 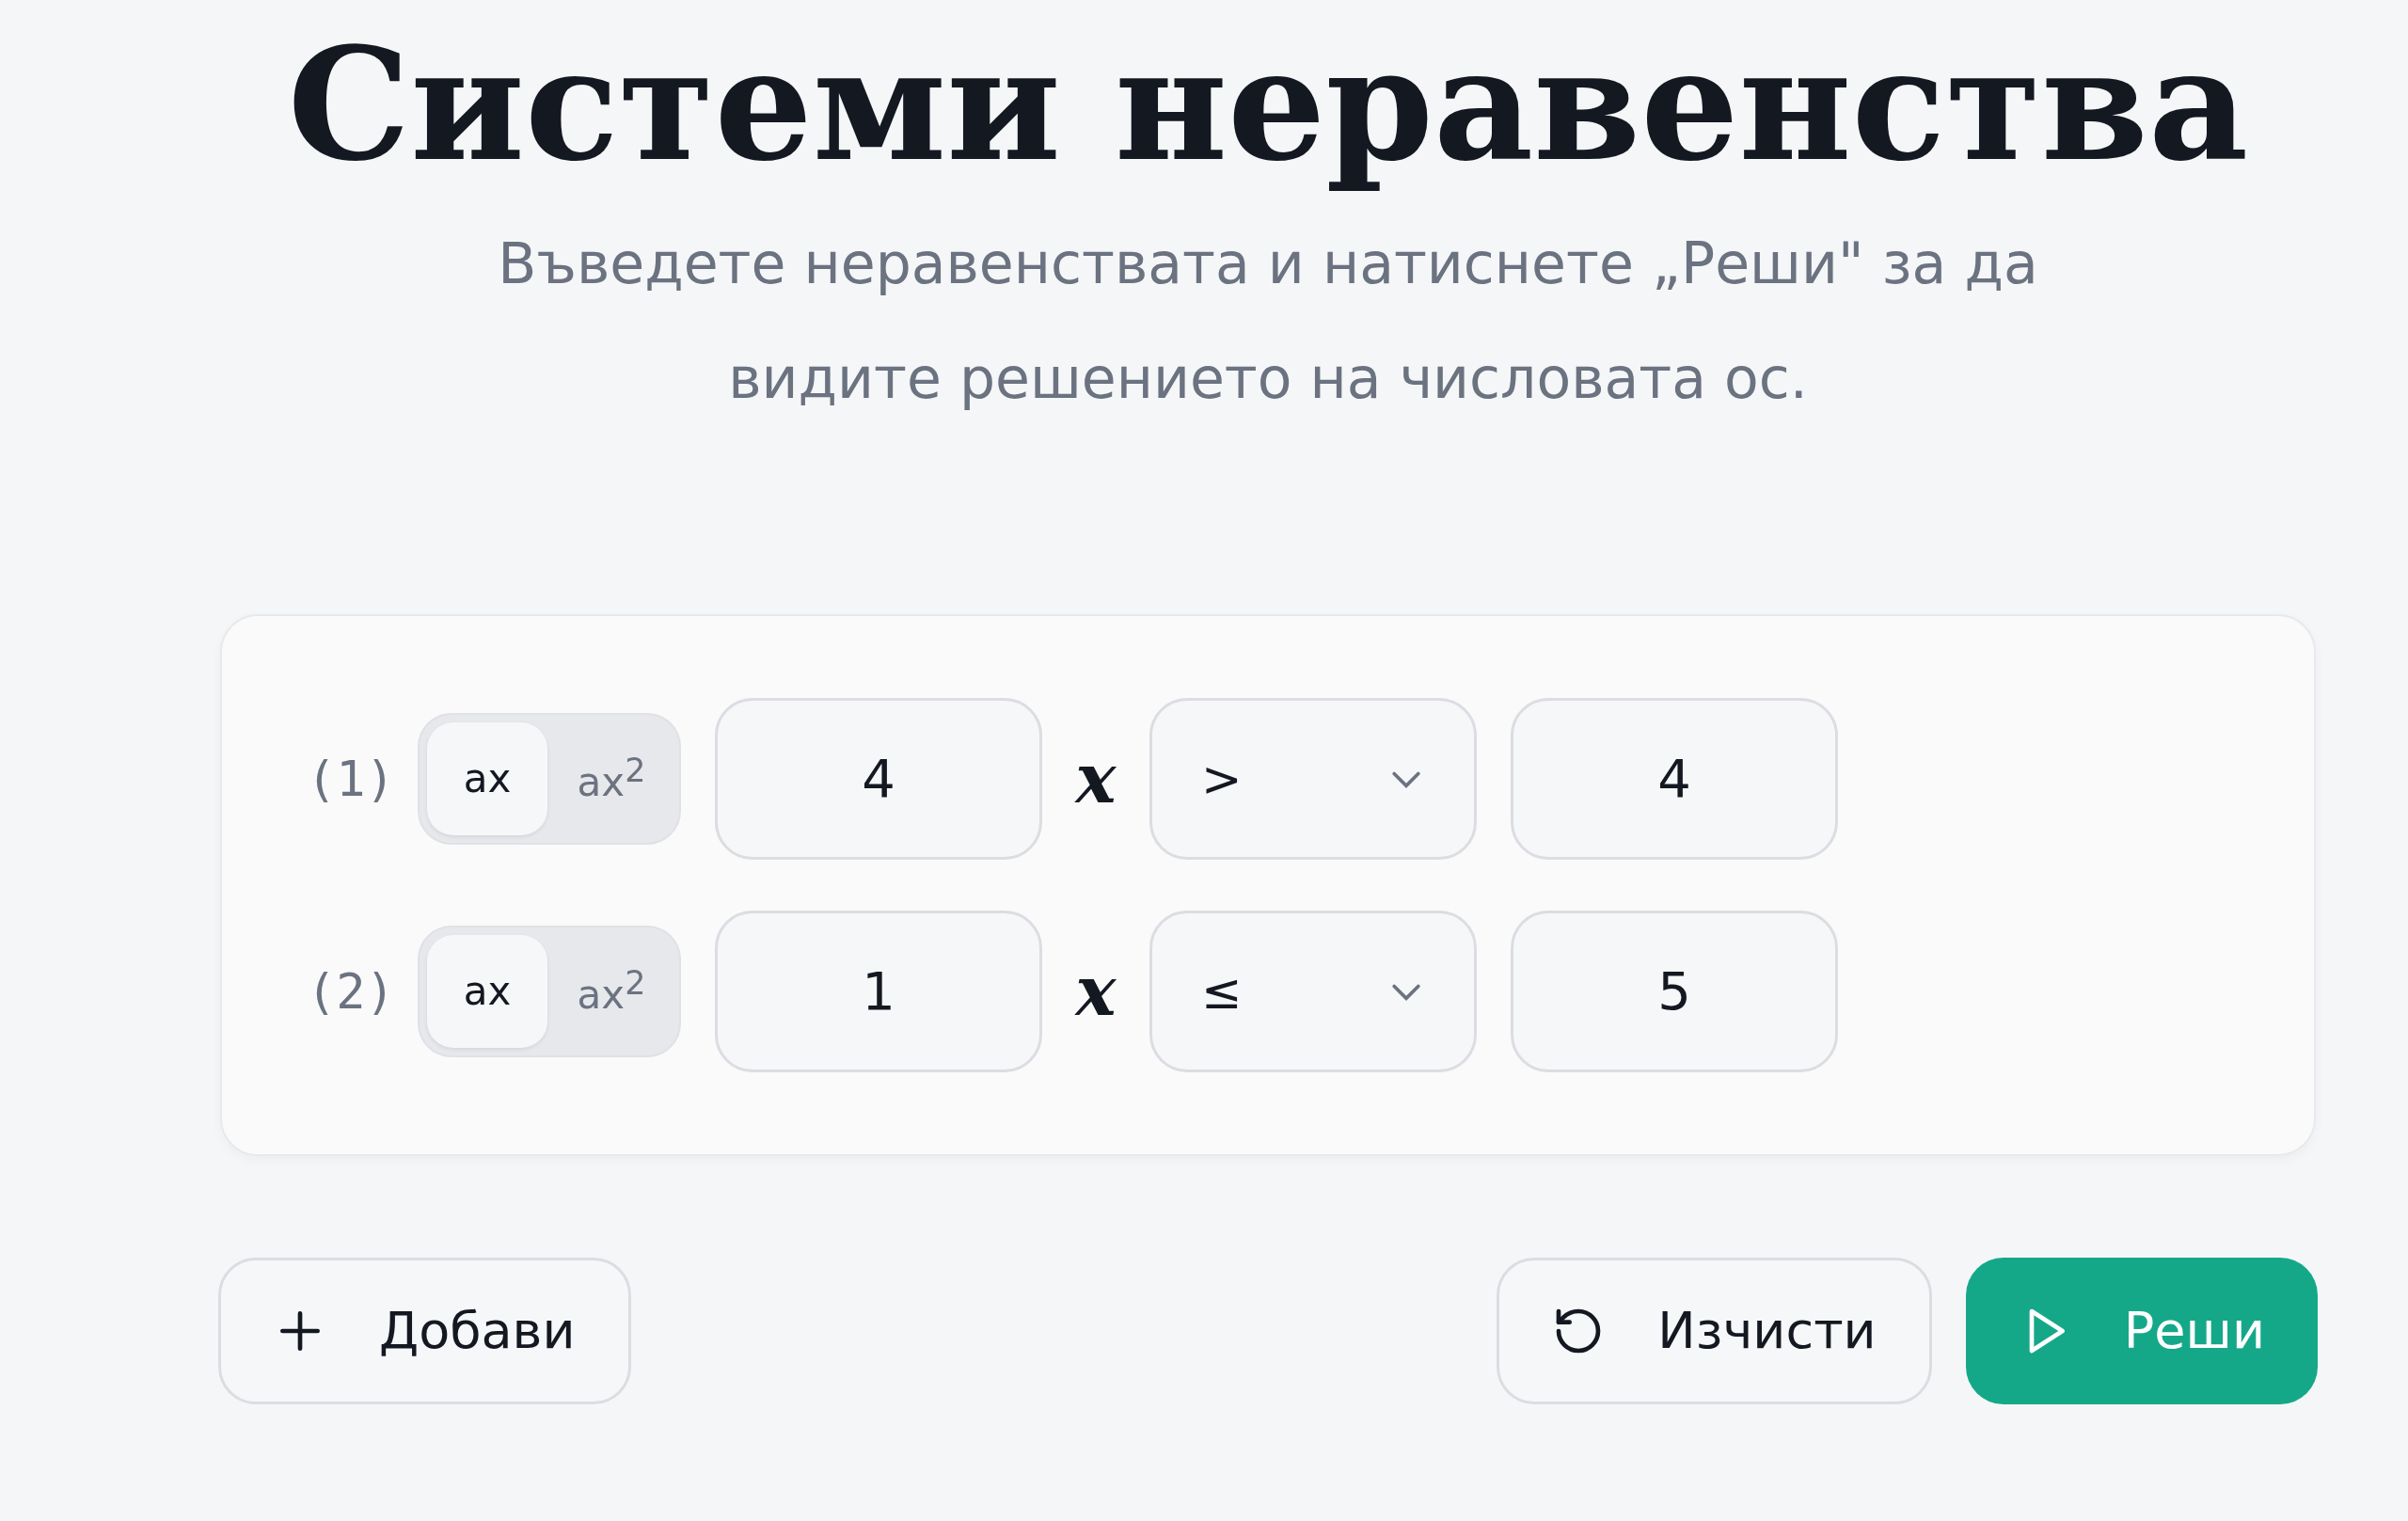 What do you see at coordinates (1715, 1330) in the screenshot?
I see `clear-button: Изчисти` at bounding box center [1715, 1330].